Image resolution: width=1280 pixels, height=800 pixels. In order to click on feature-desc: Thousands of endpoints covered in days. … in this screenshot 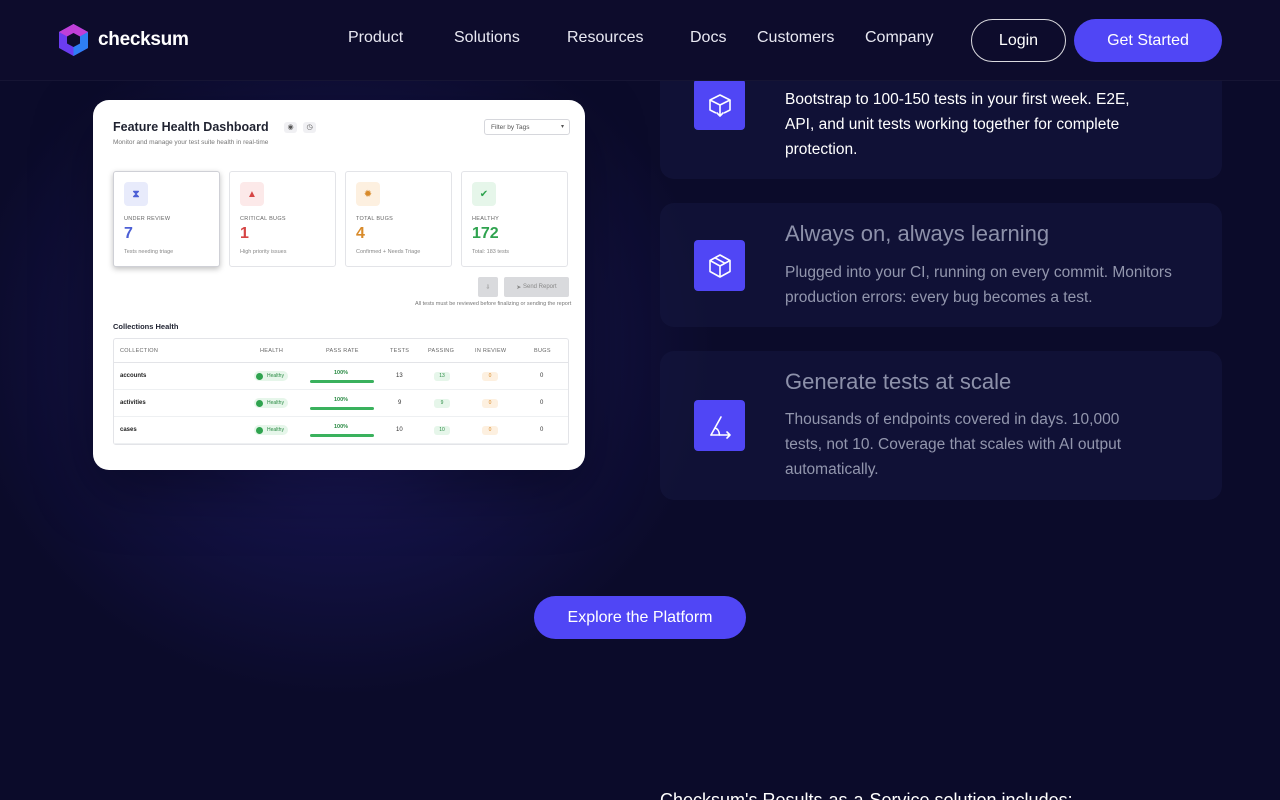, I will do `click(953, 444)`.